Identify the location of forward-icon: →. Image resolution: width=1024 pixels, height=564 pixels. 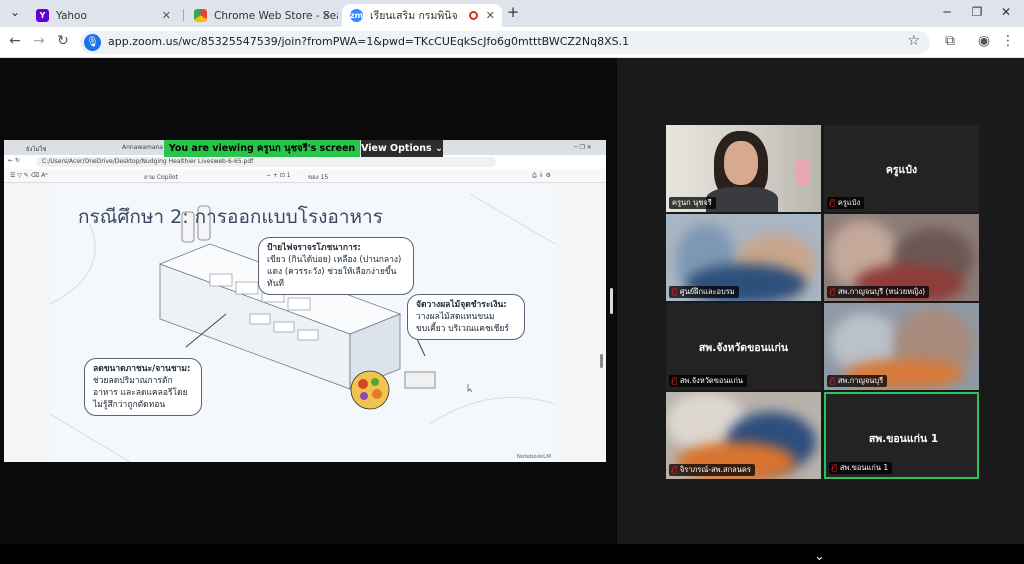
(39, 41).